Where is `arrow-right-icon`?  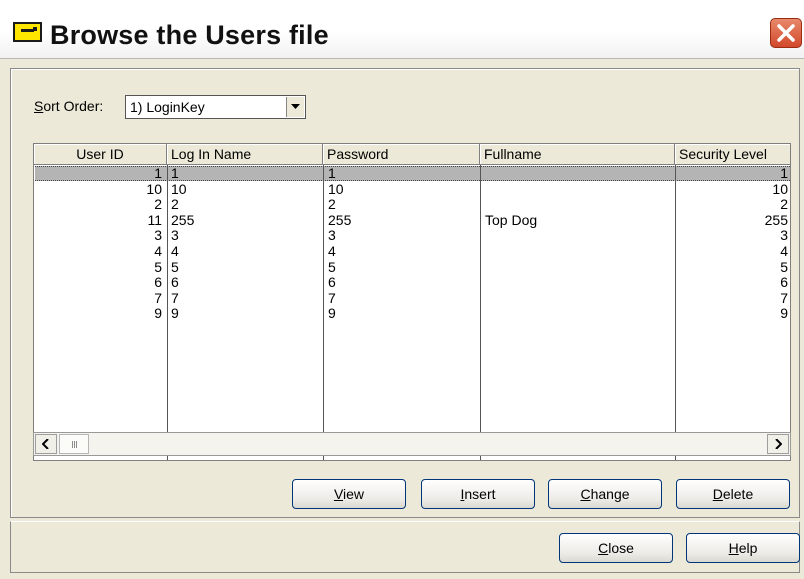 arrow-right-icon is located at coordinates (778, 444).